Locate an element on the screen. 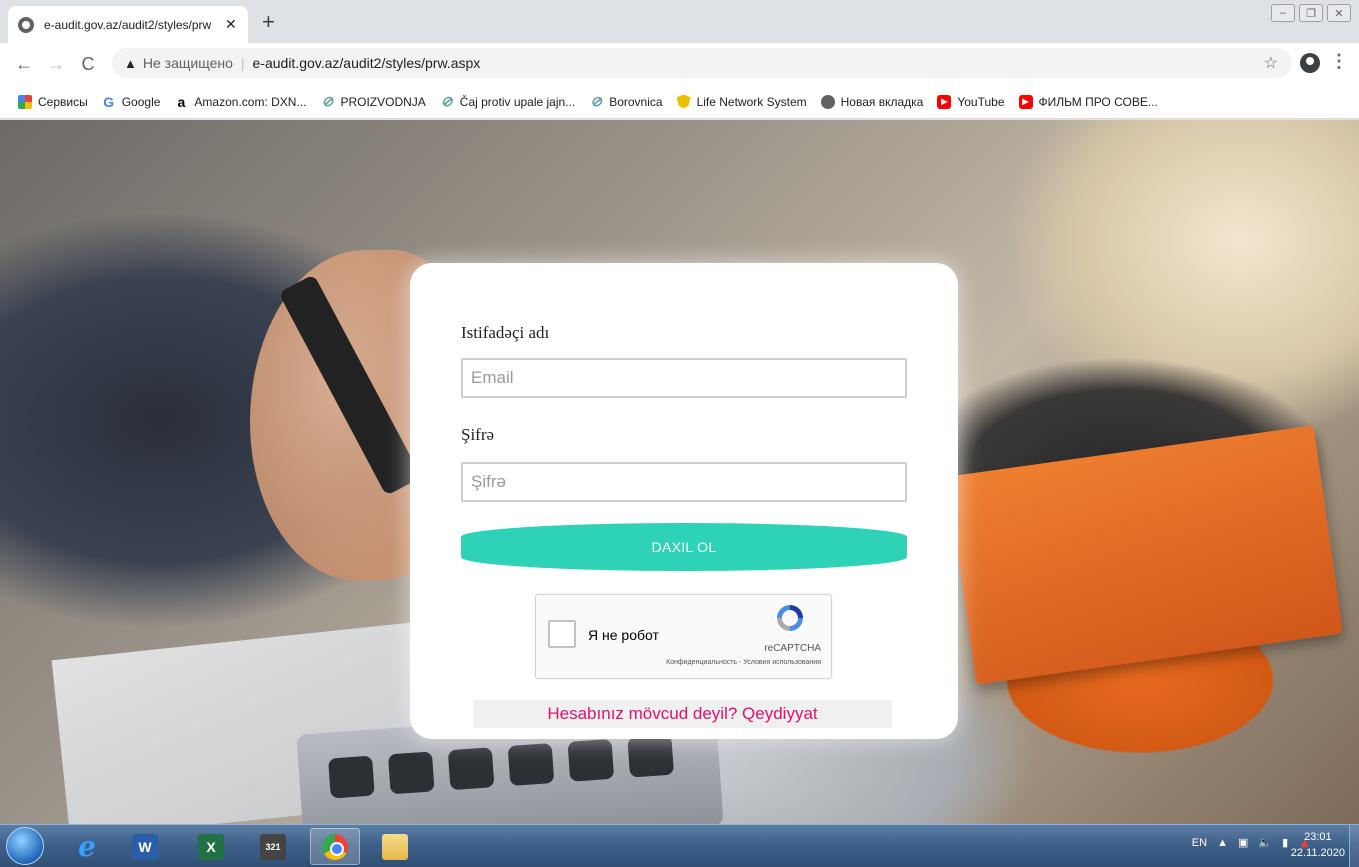 The height and width of the screenshot is (867, 1359). chrome-icon is located at coordinates (335, 846).